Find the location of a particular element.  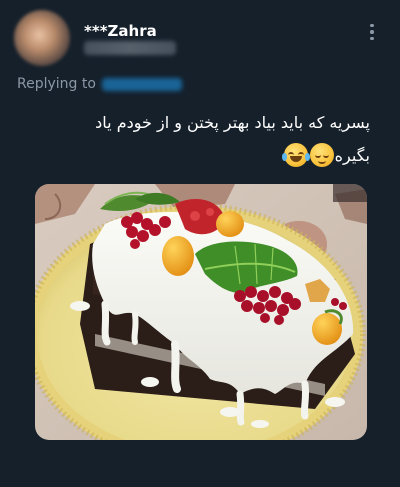

more-options-icon is located at coordinates (372, 32).